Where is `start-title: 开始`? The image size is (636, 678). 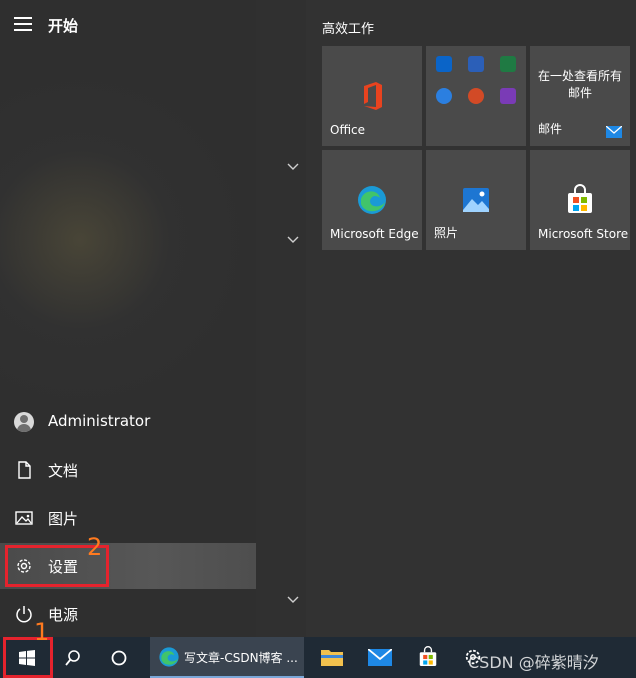 start-title: 开始 is located at coordinates (63, 26).